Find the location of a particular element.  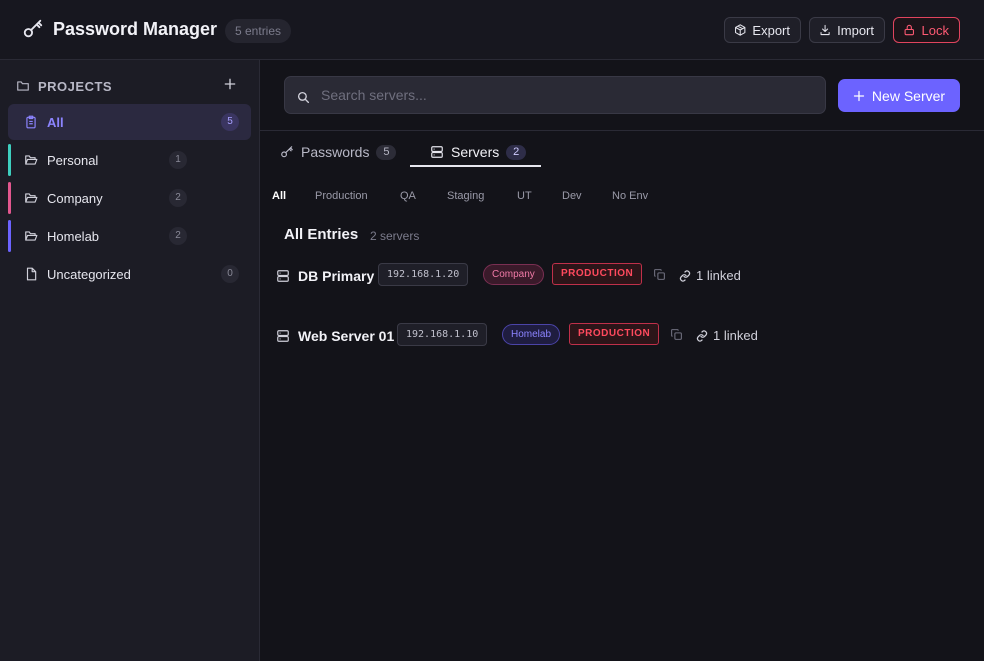

new-server-label: New Server is located at coordinates (908, 95).